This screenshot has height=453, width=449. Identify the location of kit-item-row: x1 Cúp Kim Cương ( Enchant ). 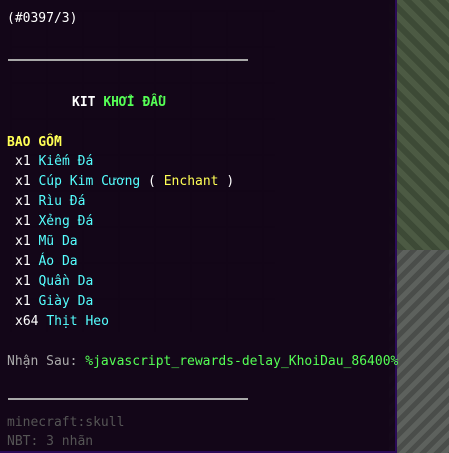
(124, 182).